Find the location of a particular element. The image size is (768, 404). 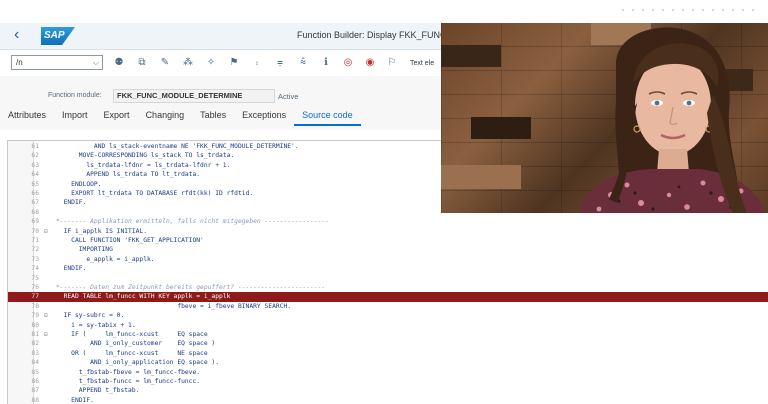

text-elements-button: Text ele is located at coordinates (422, 63).